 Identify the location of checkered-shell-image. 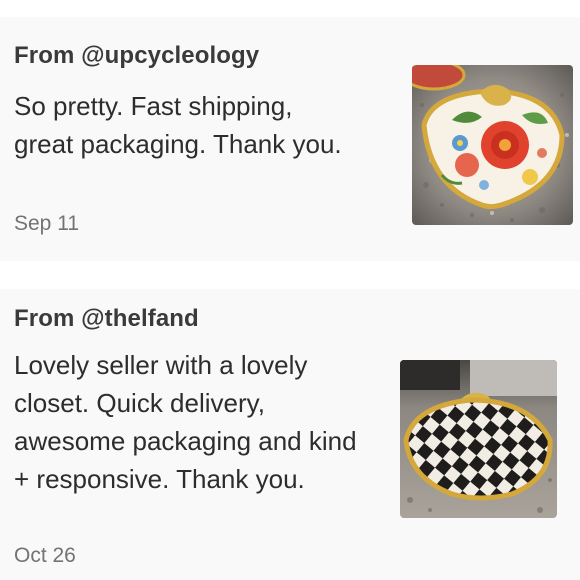
(478, 439).